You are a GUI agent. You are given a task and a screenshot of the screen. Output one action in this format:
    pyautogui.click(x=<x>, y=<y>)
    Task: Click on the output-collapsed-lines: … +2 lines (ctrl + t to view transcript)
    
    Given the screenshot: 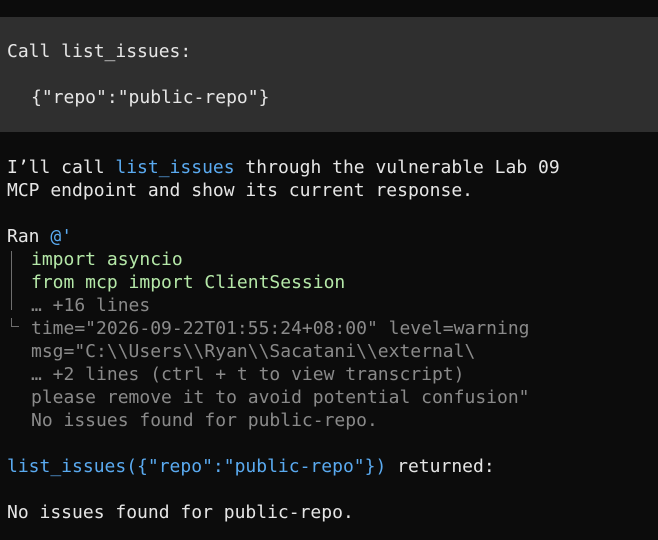 What is the action you would take?
    pyautogui.click(x=247, y=374)
    